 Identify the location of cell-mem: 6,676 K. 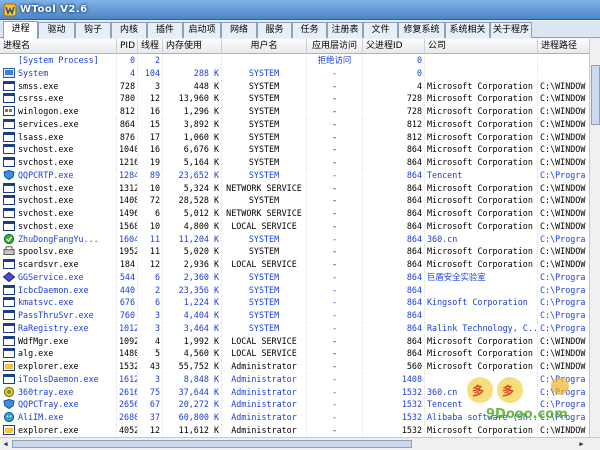
(192, 149).